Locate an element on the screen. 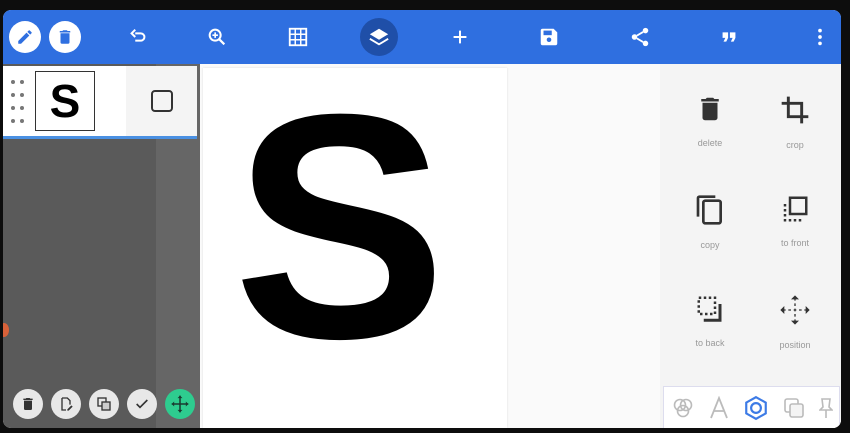  layer-actions-bar is located at coordinates (104, 404).